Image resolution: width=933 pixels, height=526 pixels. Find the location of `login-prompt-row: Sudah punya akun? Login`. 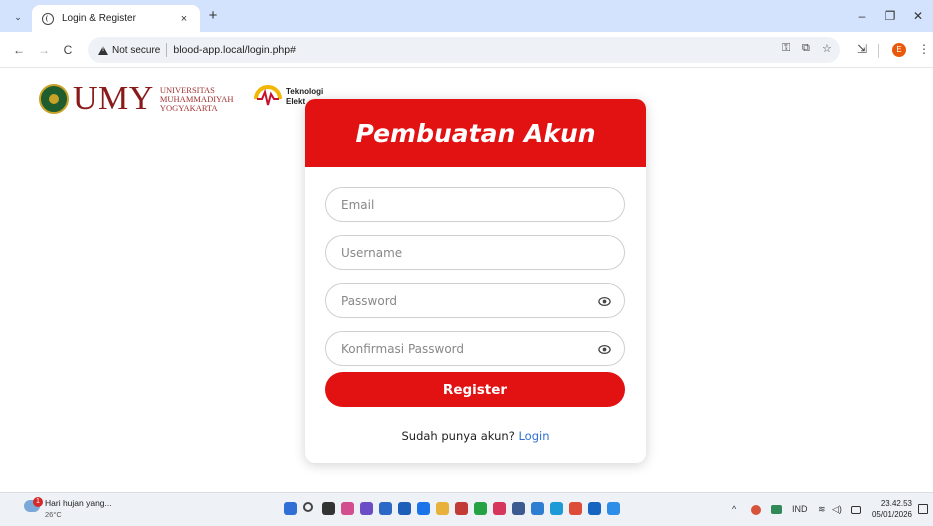

login-prompt-row: Sudah punya akun? Login is located at coordinates (475, 436).